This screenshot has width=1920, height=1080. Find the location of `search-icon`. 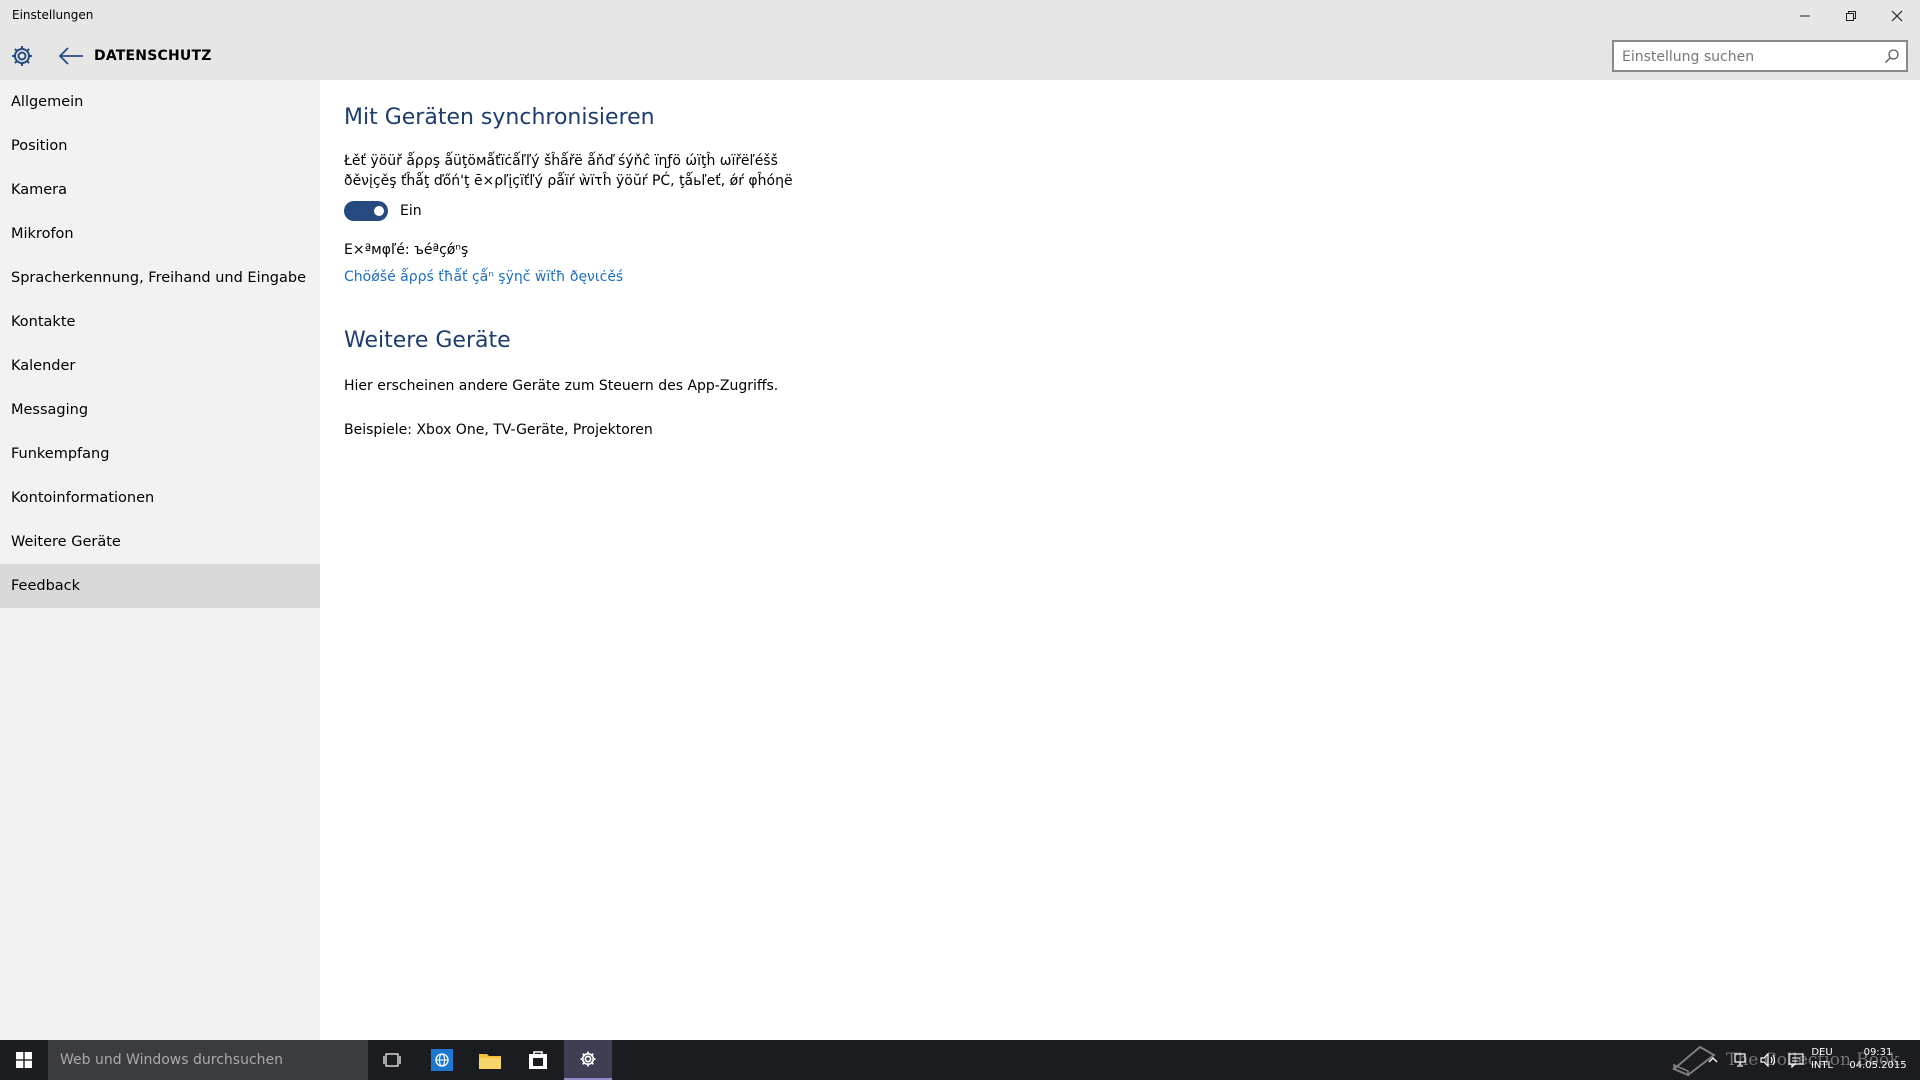

search-icon is located at coordinates (1892, 56).